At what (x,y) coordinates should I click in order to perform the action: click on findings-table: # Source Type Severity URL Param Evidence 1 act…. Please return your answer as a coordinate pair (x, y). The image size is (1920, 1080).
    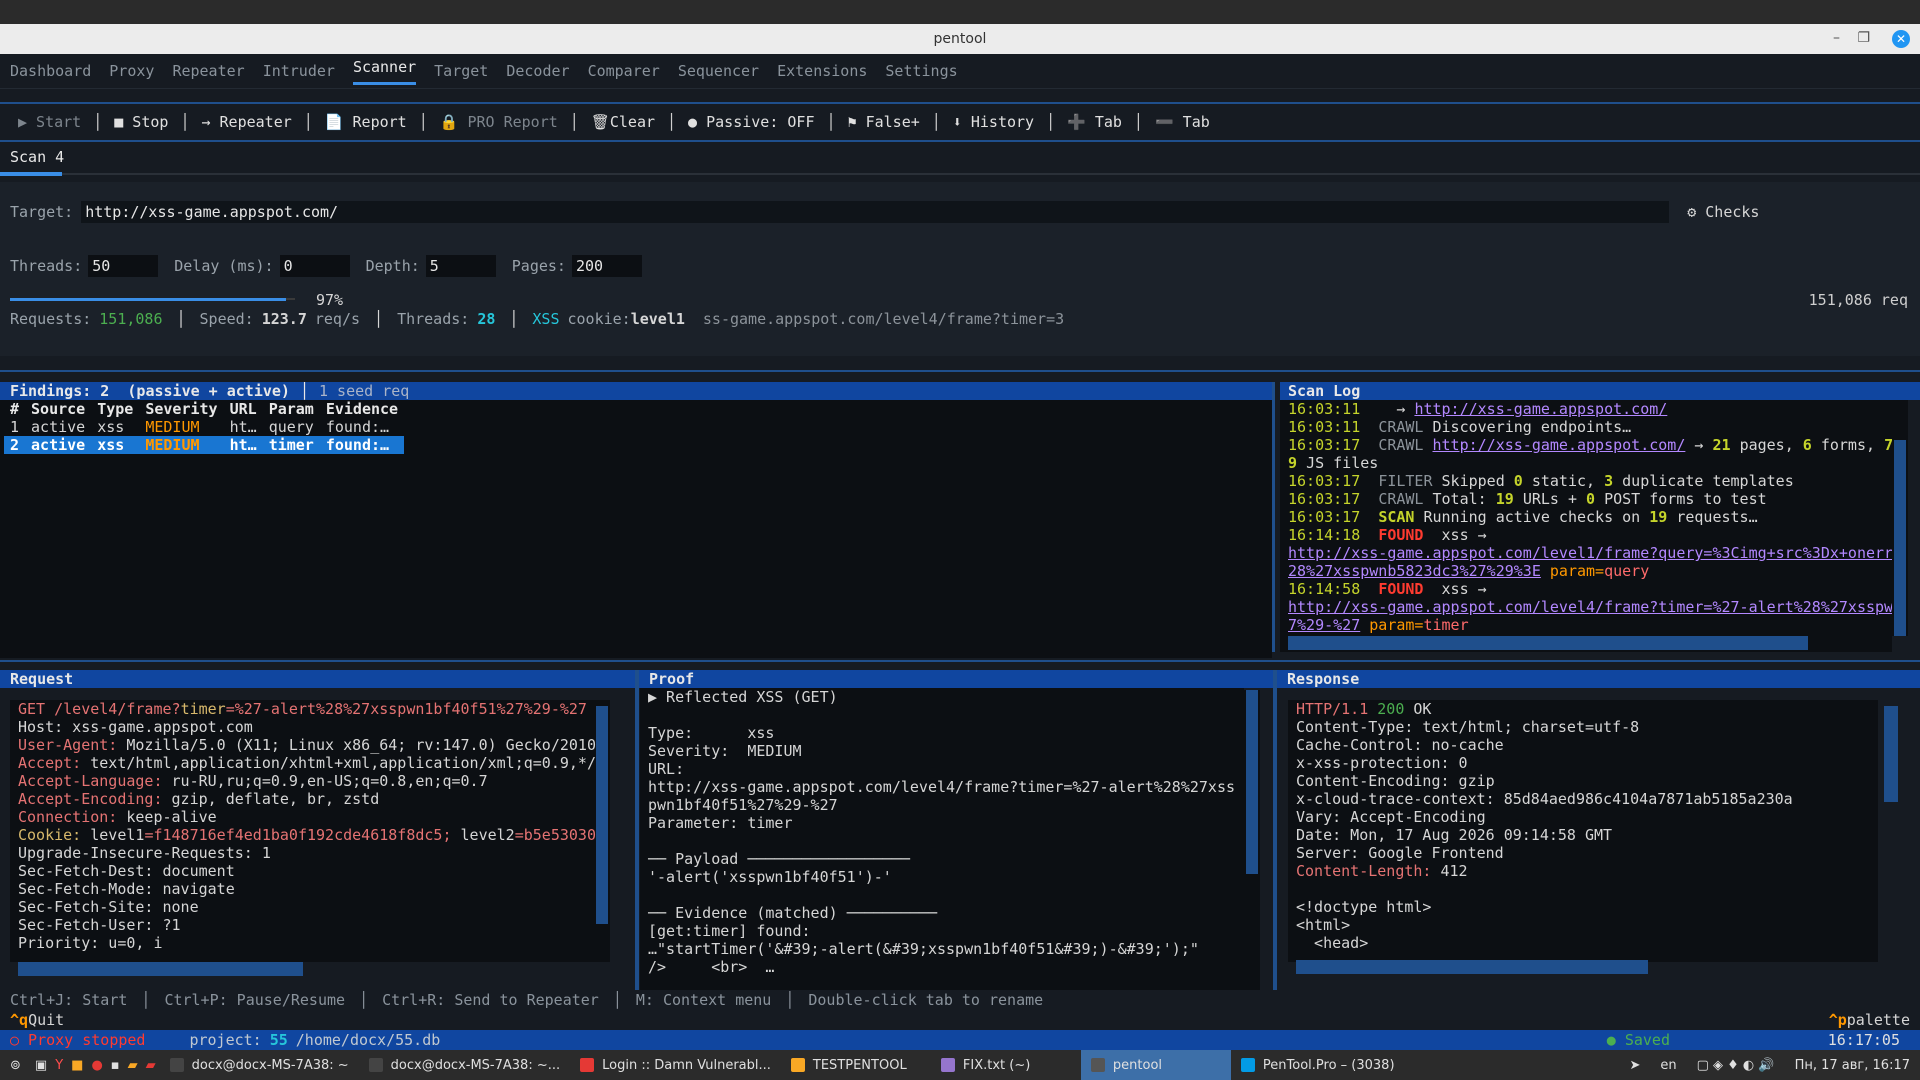
    Looking at the image, I should click on (204, 427).